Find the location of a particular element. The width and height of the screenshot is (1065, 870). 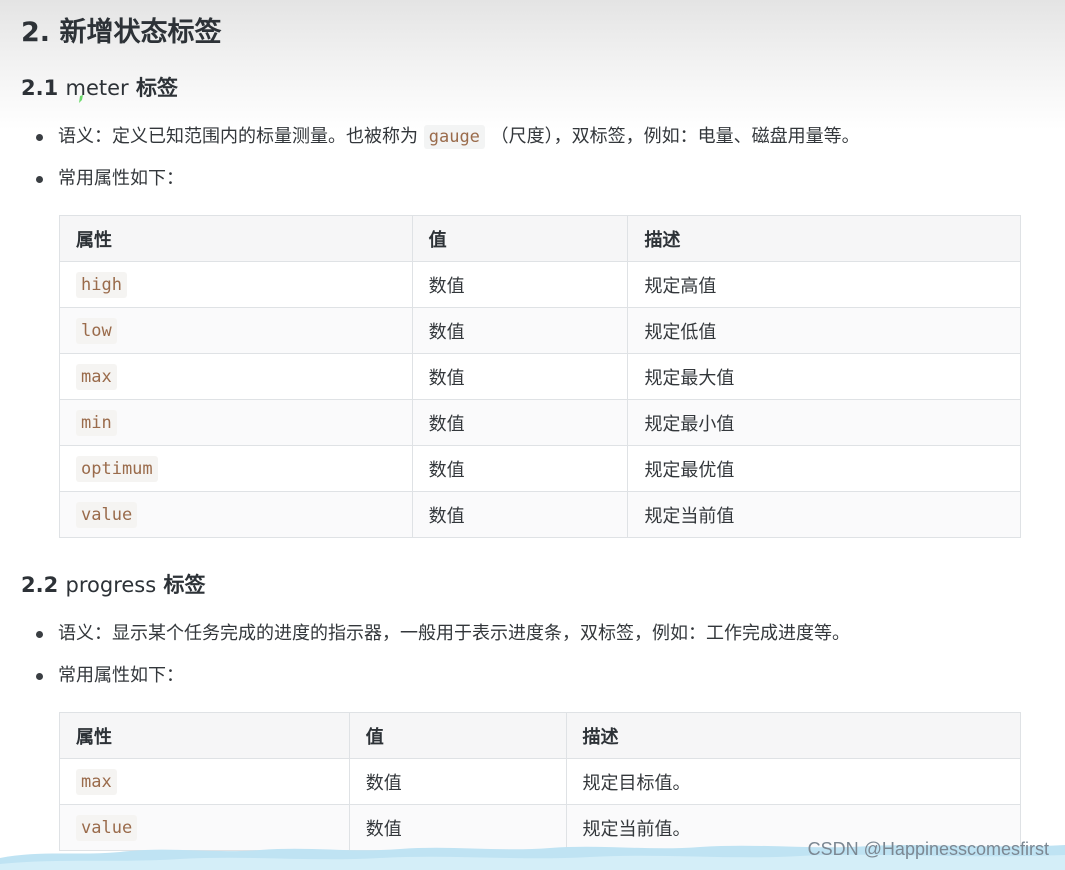

table-row: max 数值 规定目标值。 is located at coordinates (540, 781).